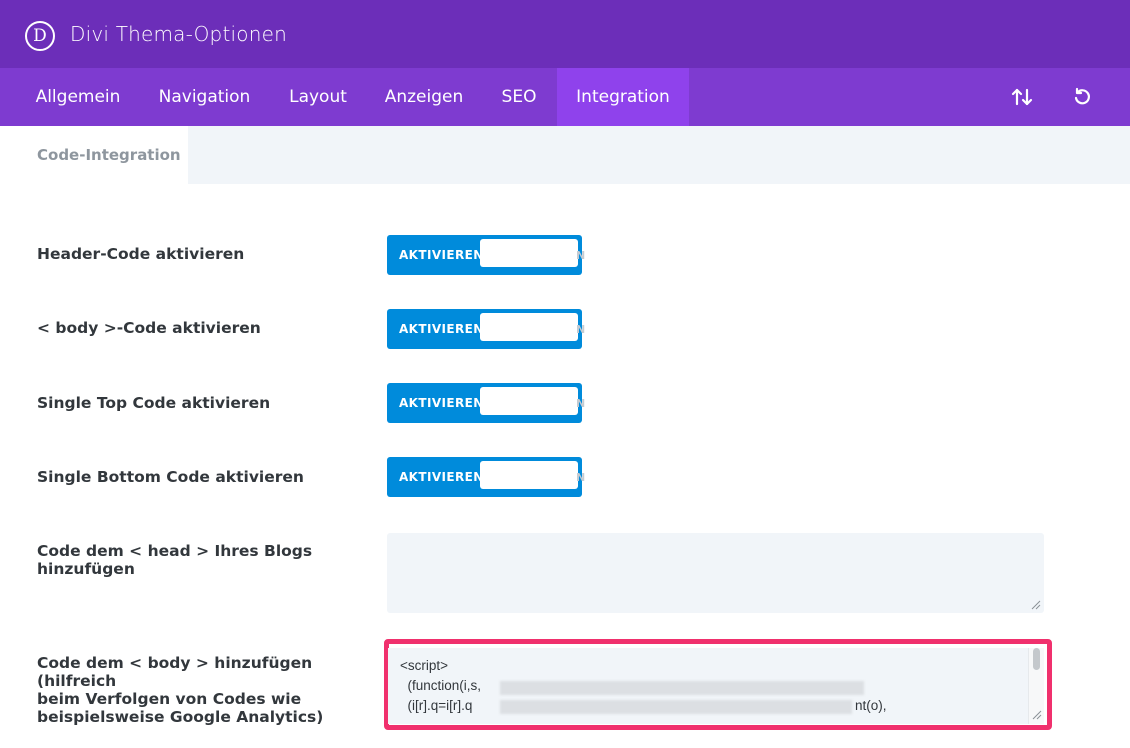 Image resolution: width=1130 pixels, height=748 pixels. What do you see at coordinates (78, 97) in the screenshot?
I see `tab-allgemein: Allgemein` at bounding box center [78, 97].